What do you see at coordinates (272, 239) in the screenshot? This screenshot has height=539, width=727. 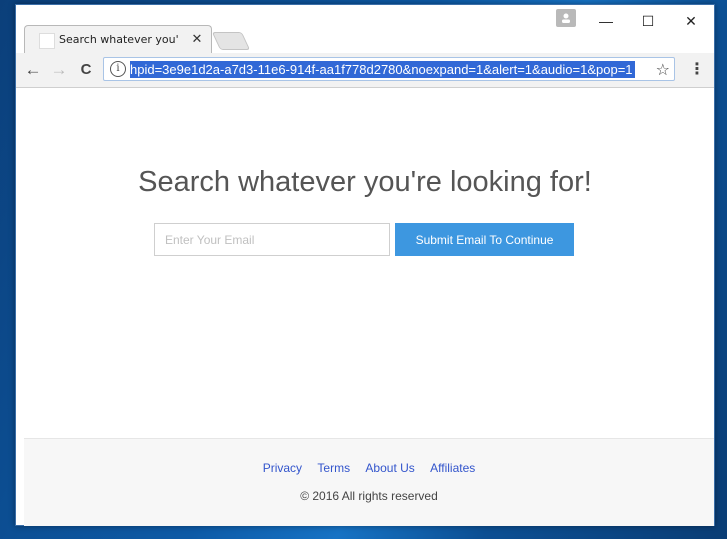 I see `email-field` at bounding box center [272, 239].